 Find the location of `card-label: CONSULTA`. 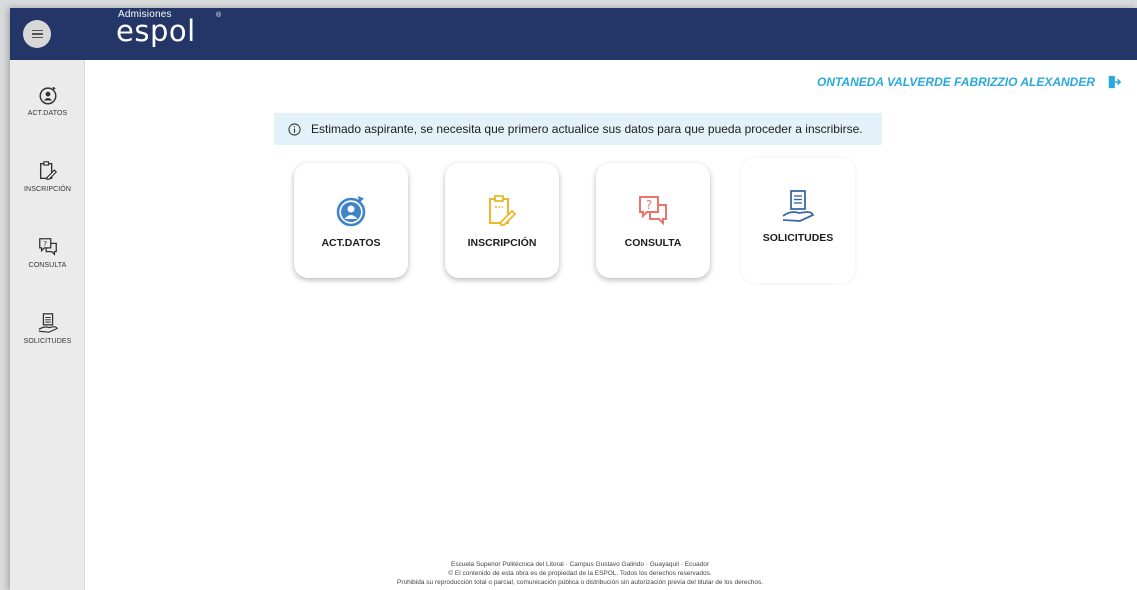

card-label: CONSULTA is located at coordinates (653, 243).